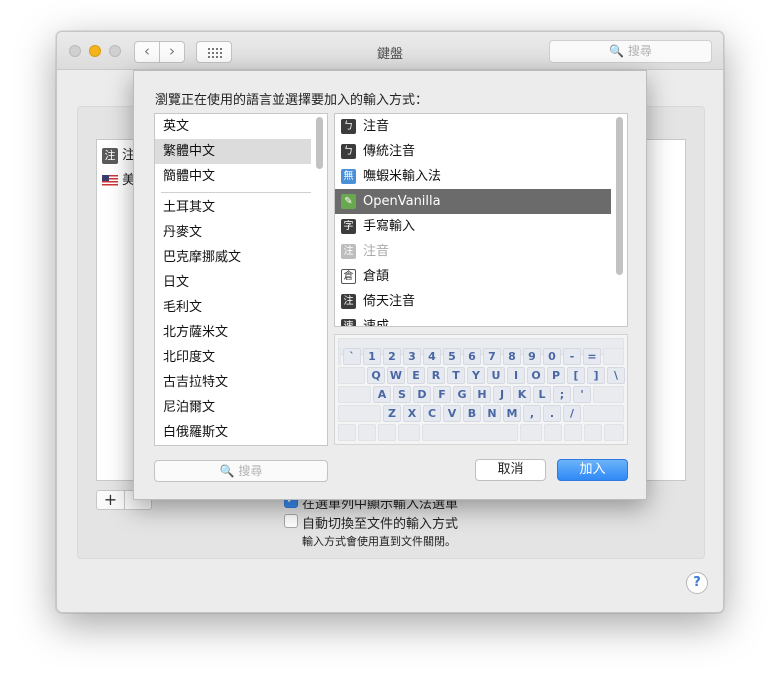 Image resolution: width=780 pixels, height=693 pixels. I want to click on handwriting-icon: 字, so click(348, 226).